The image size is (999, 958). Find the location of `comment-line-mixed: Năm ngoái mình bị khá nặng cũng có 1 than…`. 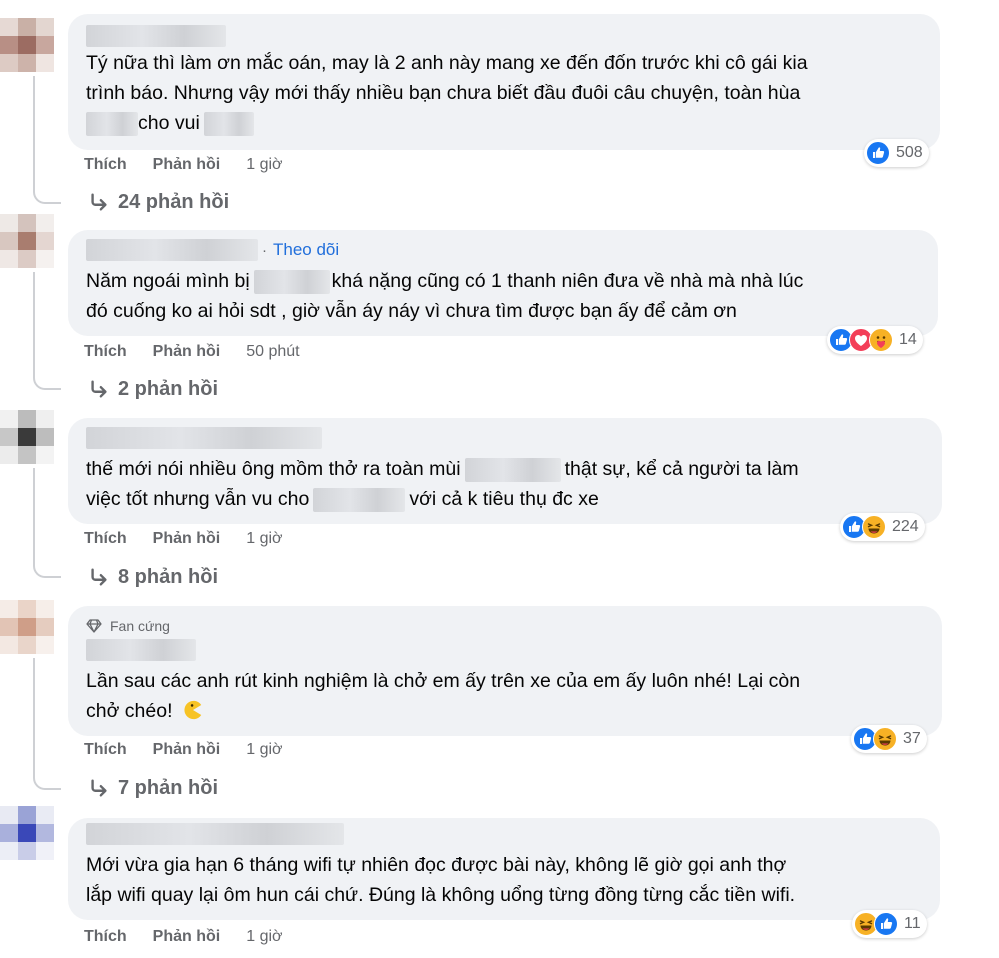

comment-line-mixed: Năm ngoái mình bị khá nặng cũng có 1 than… is located at coordinates (503, 281).